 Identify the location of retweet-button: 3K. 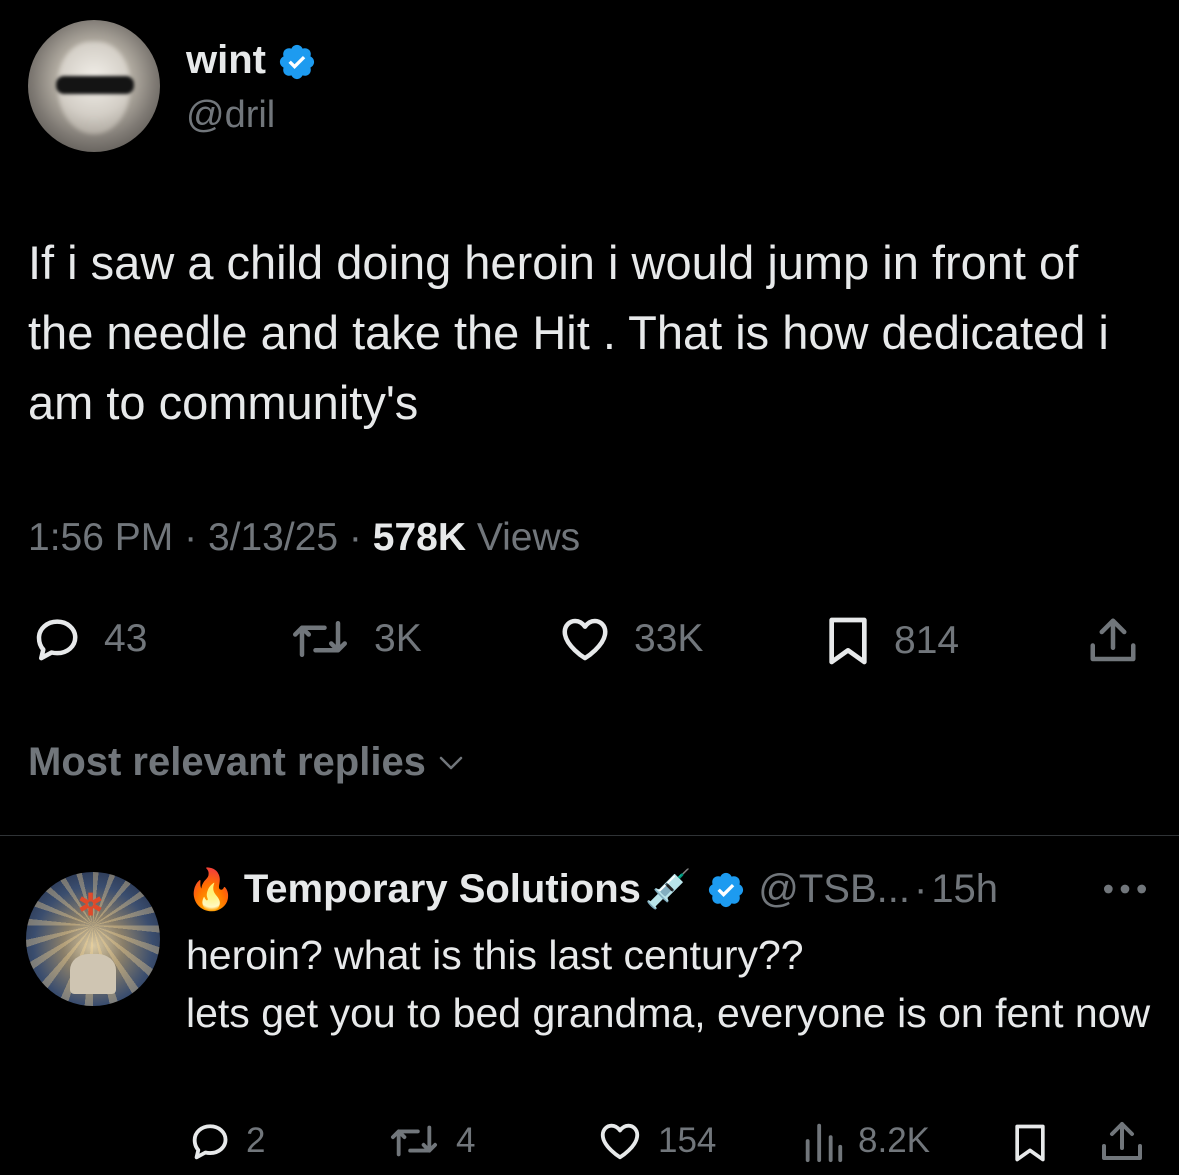
(353, 639).